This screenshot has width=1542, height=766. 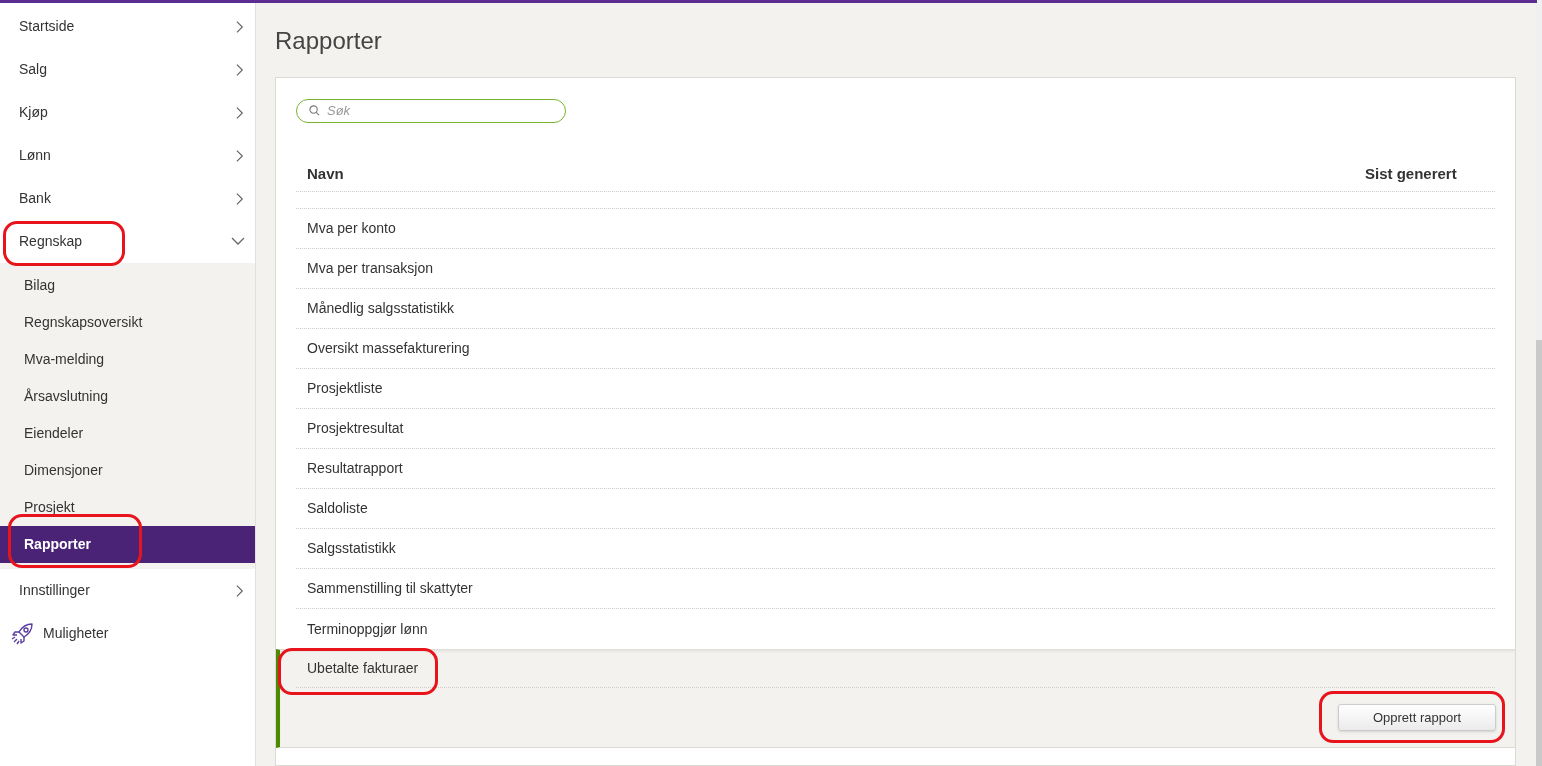 I want to click on table-row: Mva per transaksjon, so click(x=895, y=269).